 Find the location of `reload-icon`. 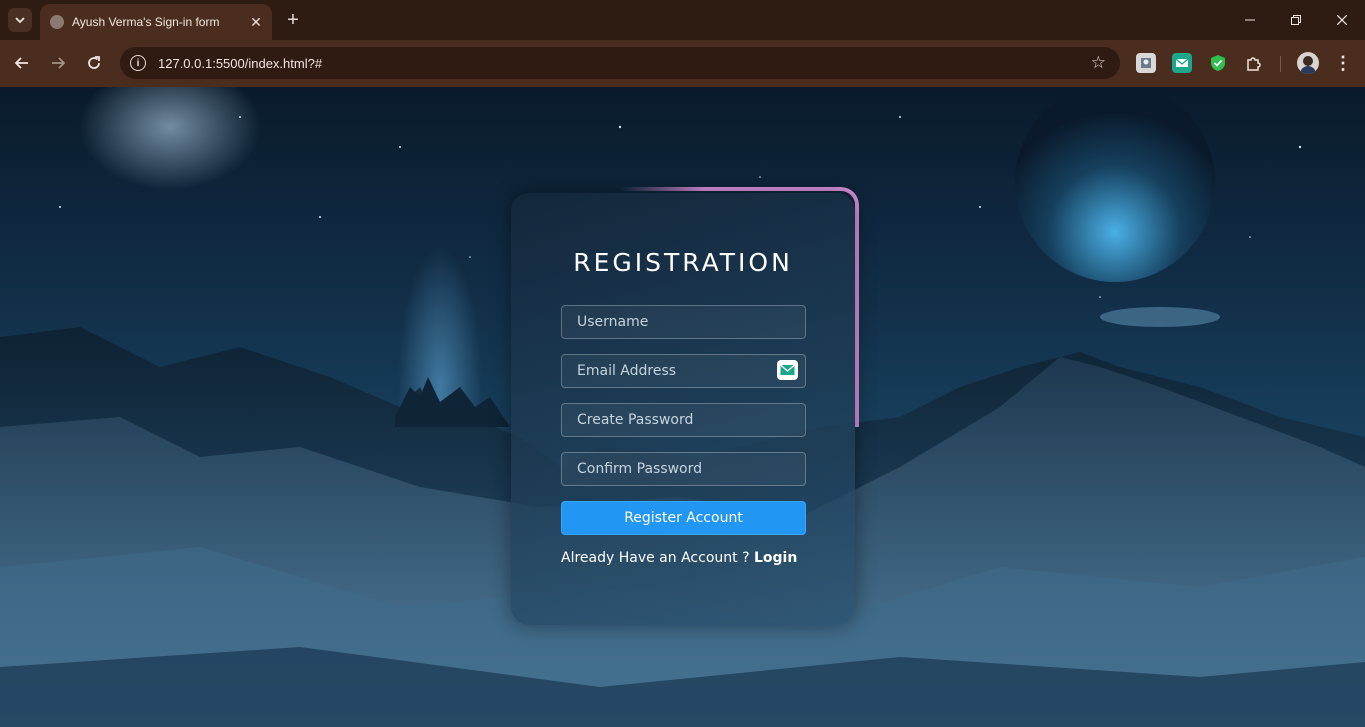

reload-icon is located at coordinates (94, 62).